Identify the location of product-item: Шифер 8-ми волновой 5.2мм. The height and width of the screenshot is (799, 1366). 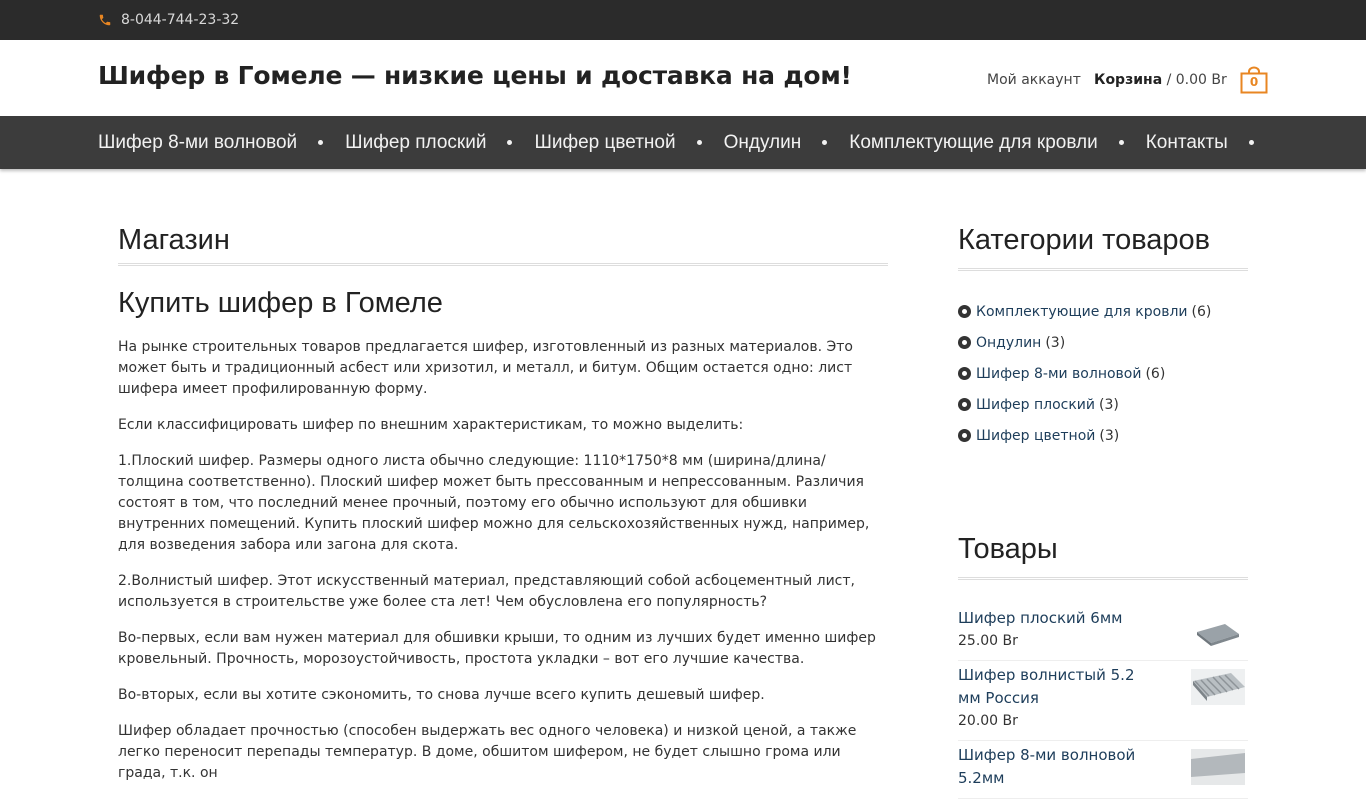
(1103, 770).